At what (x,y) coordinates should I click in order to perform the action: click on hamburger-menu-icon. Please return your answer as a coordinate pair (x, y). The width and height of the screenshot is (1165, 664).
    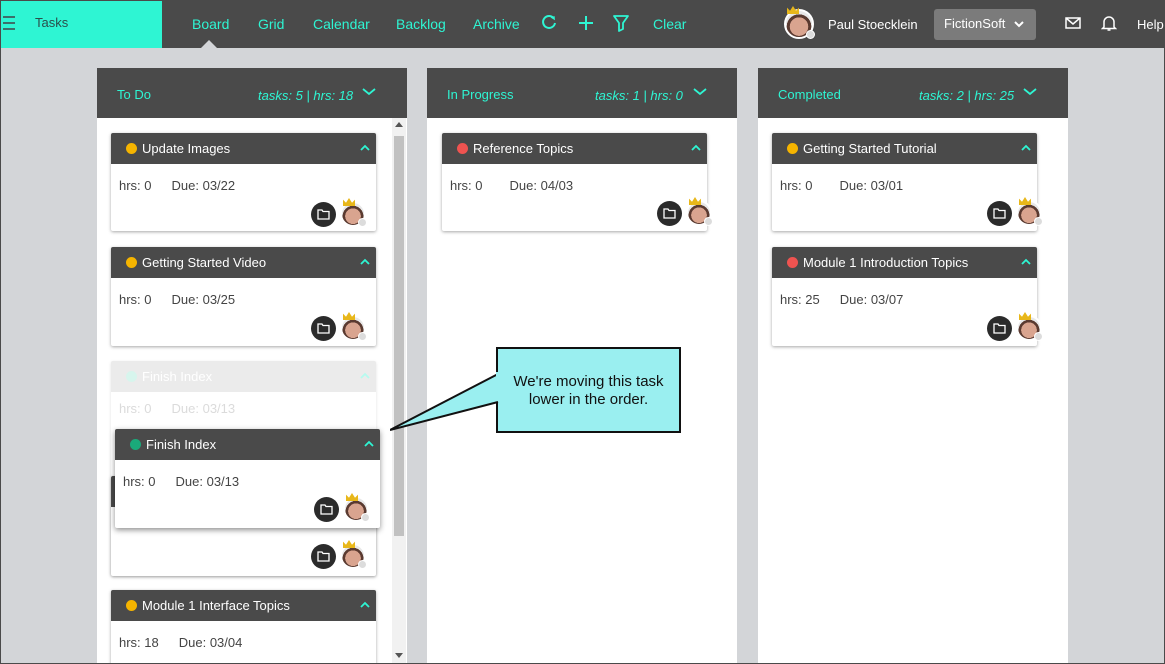
    Looking at the image, I should click on (9, 23).